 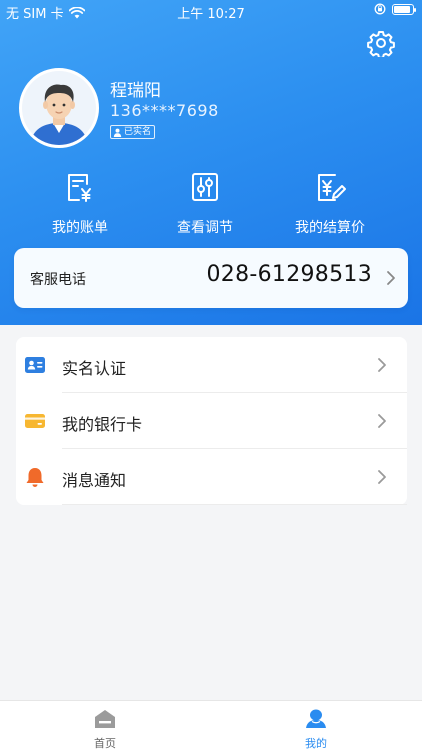 What do you see at coordinates (80, 228) in the screenshot?
I see `quick-action-bill-label: 我的账单` at bounding box center [80, 228].